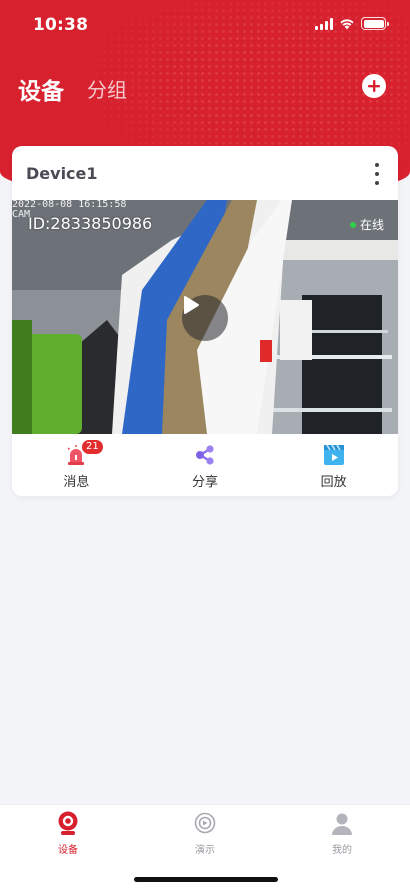 Image resolution: width=410 pixels, height=892 pixels. Describe the element at coordinates (205, 823) in the screenshot. I see `demo-circle-icon` at that location.